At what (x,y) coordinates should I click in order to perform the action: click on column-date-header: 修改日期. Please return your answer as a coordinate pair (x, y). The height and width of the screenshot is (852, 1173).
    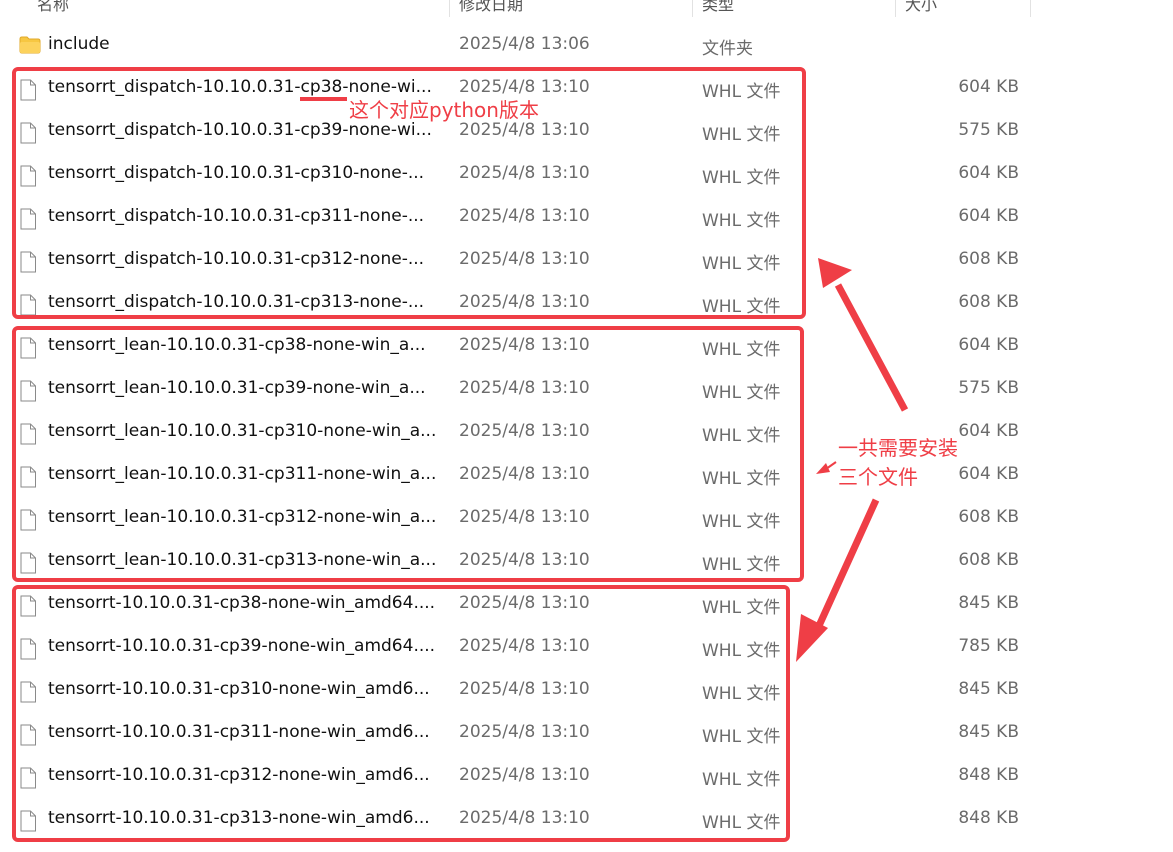
    Looking at the image, I should click on (491, 7).